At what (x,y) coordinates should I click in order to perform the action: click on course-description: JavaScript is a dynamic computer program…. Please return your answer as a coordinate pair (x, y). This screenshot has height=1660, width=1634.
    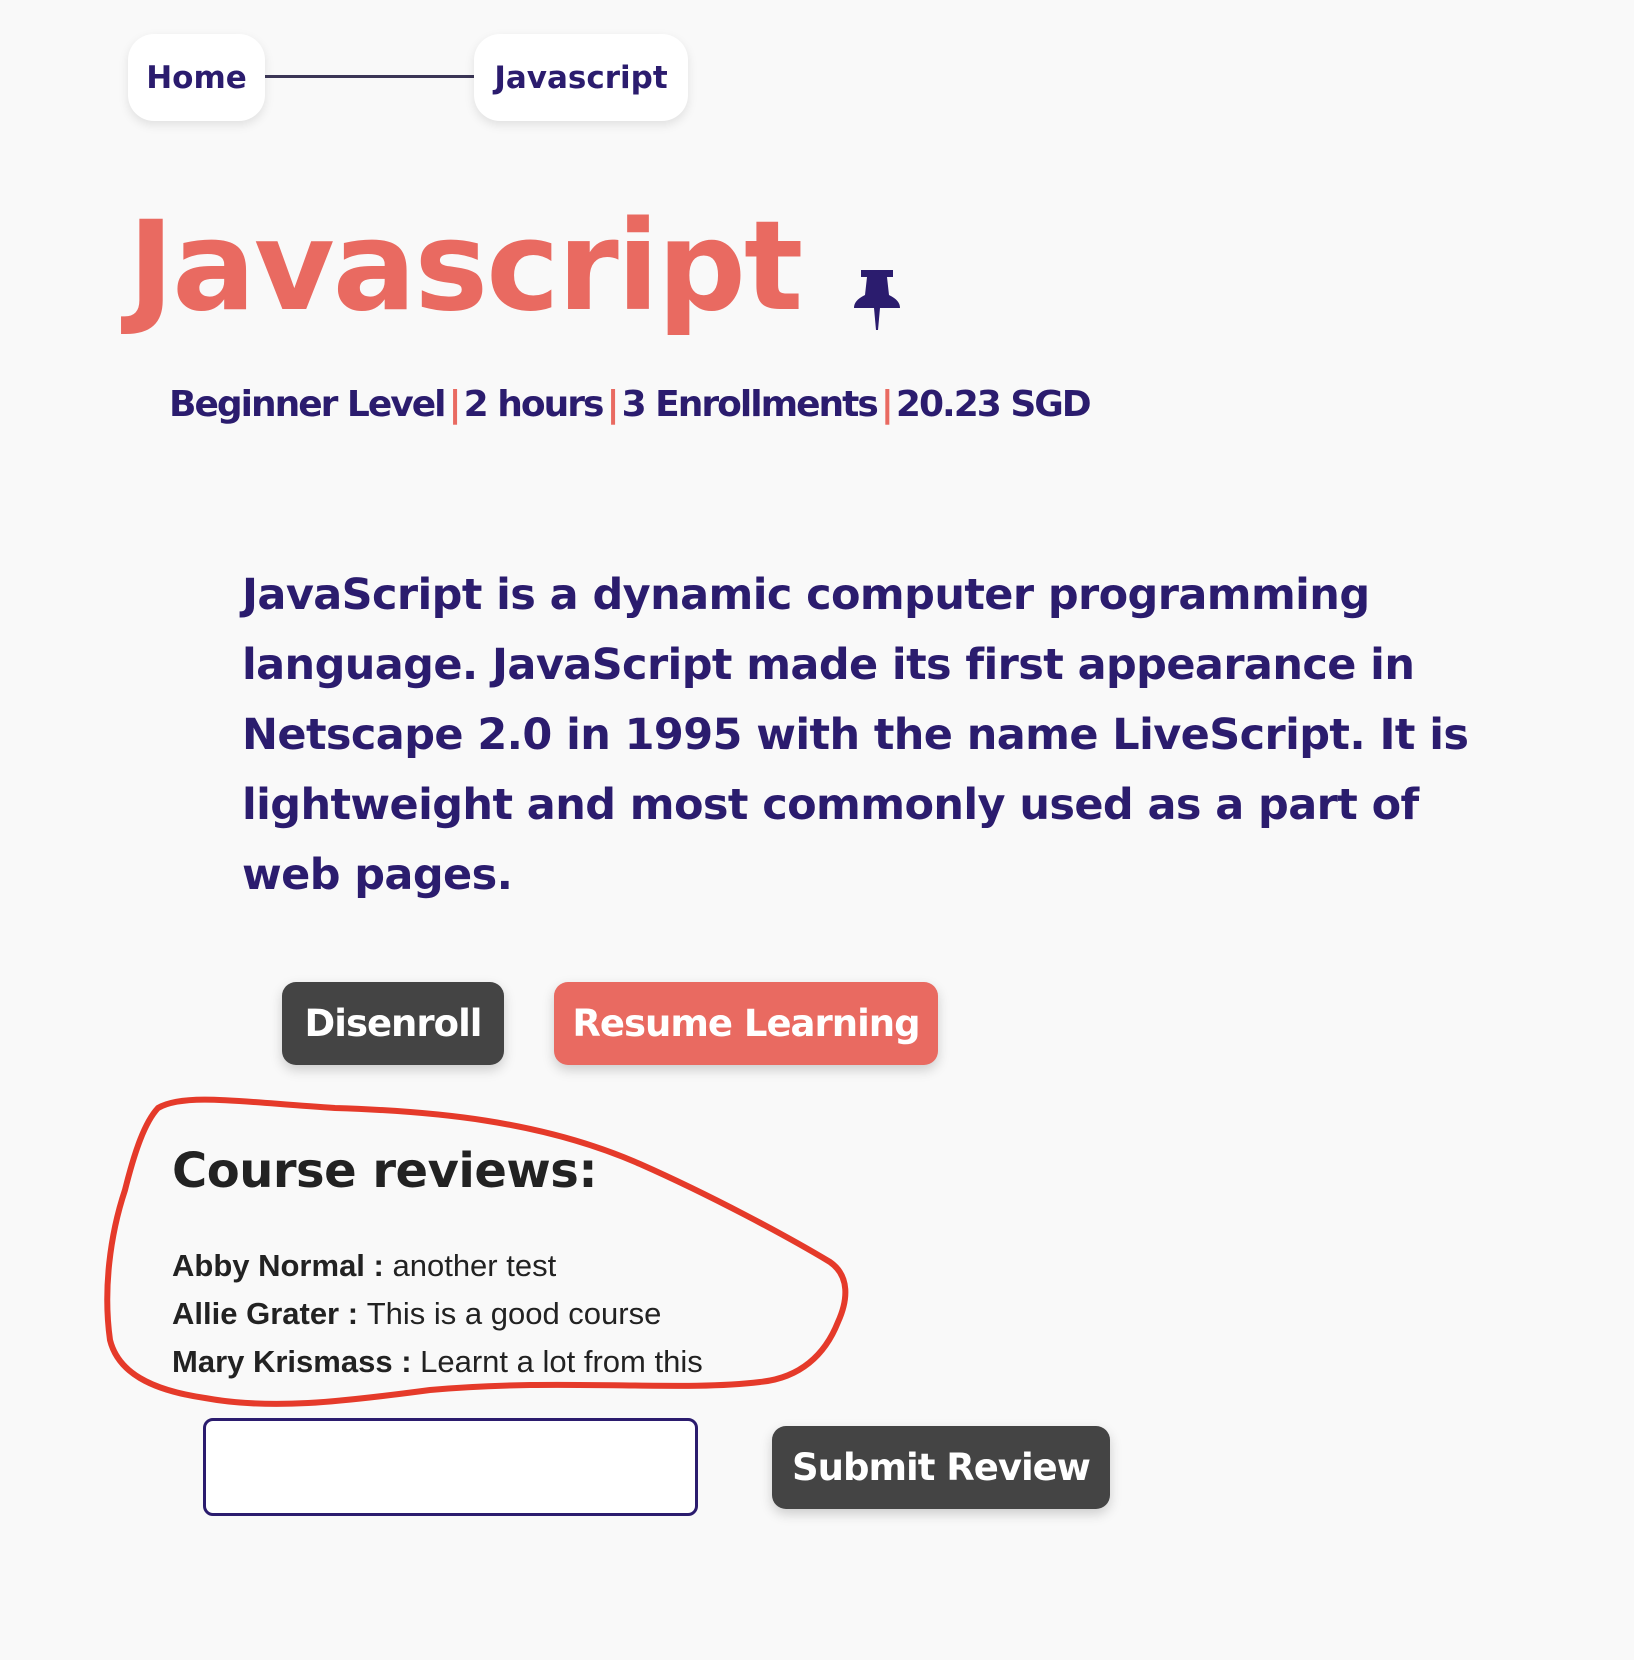
    Looking at the image, I should click on (855, 735).